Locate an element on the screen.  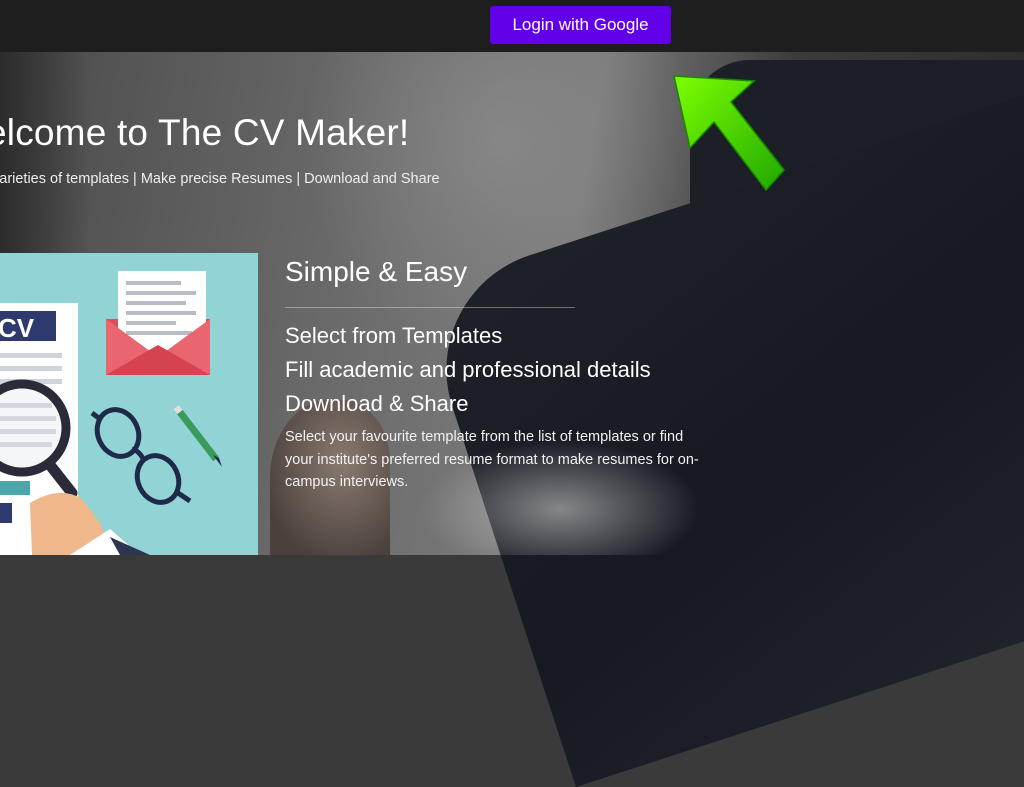
feature-item-templates: Select from Templates is located at coordinates (394, 335).